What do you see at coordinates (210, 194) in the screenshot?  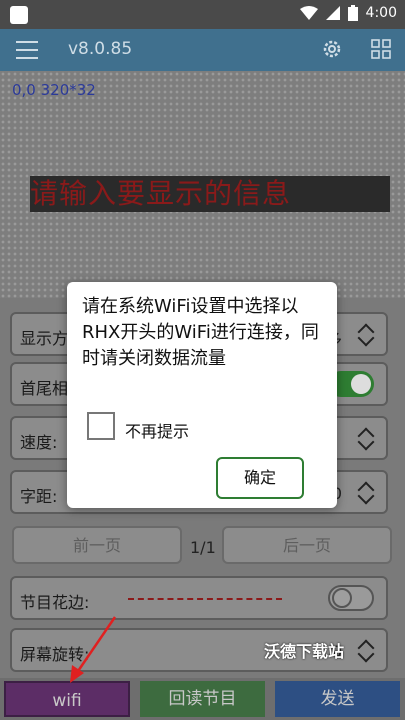 I see `led-message: 请输入要显示的信息` at bounding box center [210, 194].